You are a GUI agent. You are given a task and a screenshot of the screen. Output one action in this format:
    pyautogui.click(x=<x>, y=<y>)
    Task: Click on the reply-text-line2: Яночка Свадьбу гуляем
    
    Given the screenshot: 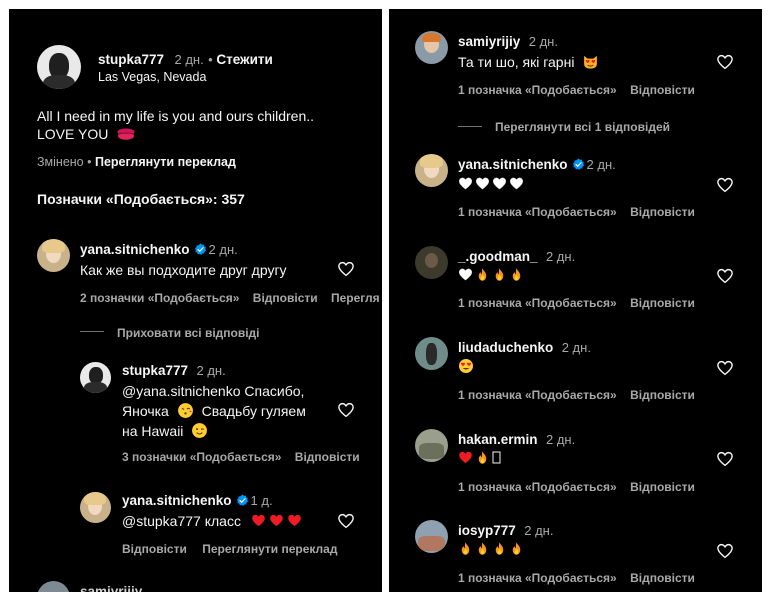 What is the action you would take?
    pyautogui.click(x=214, y=411)
    